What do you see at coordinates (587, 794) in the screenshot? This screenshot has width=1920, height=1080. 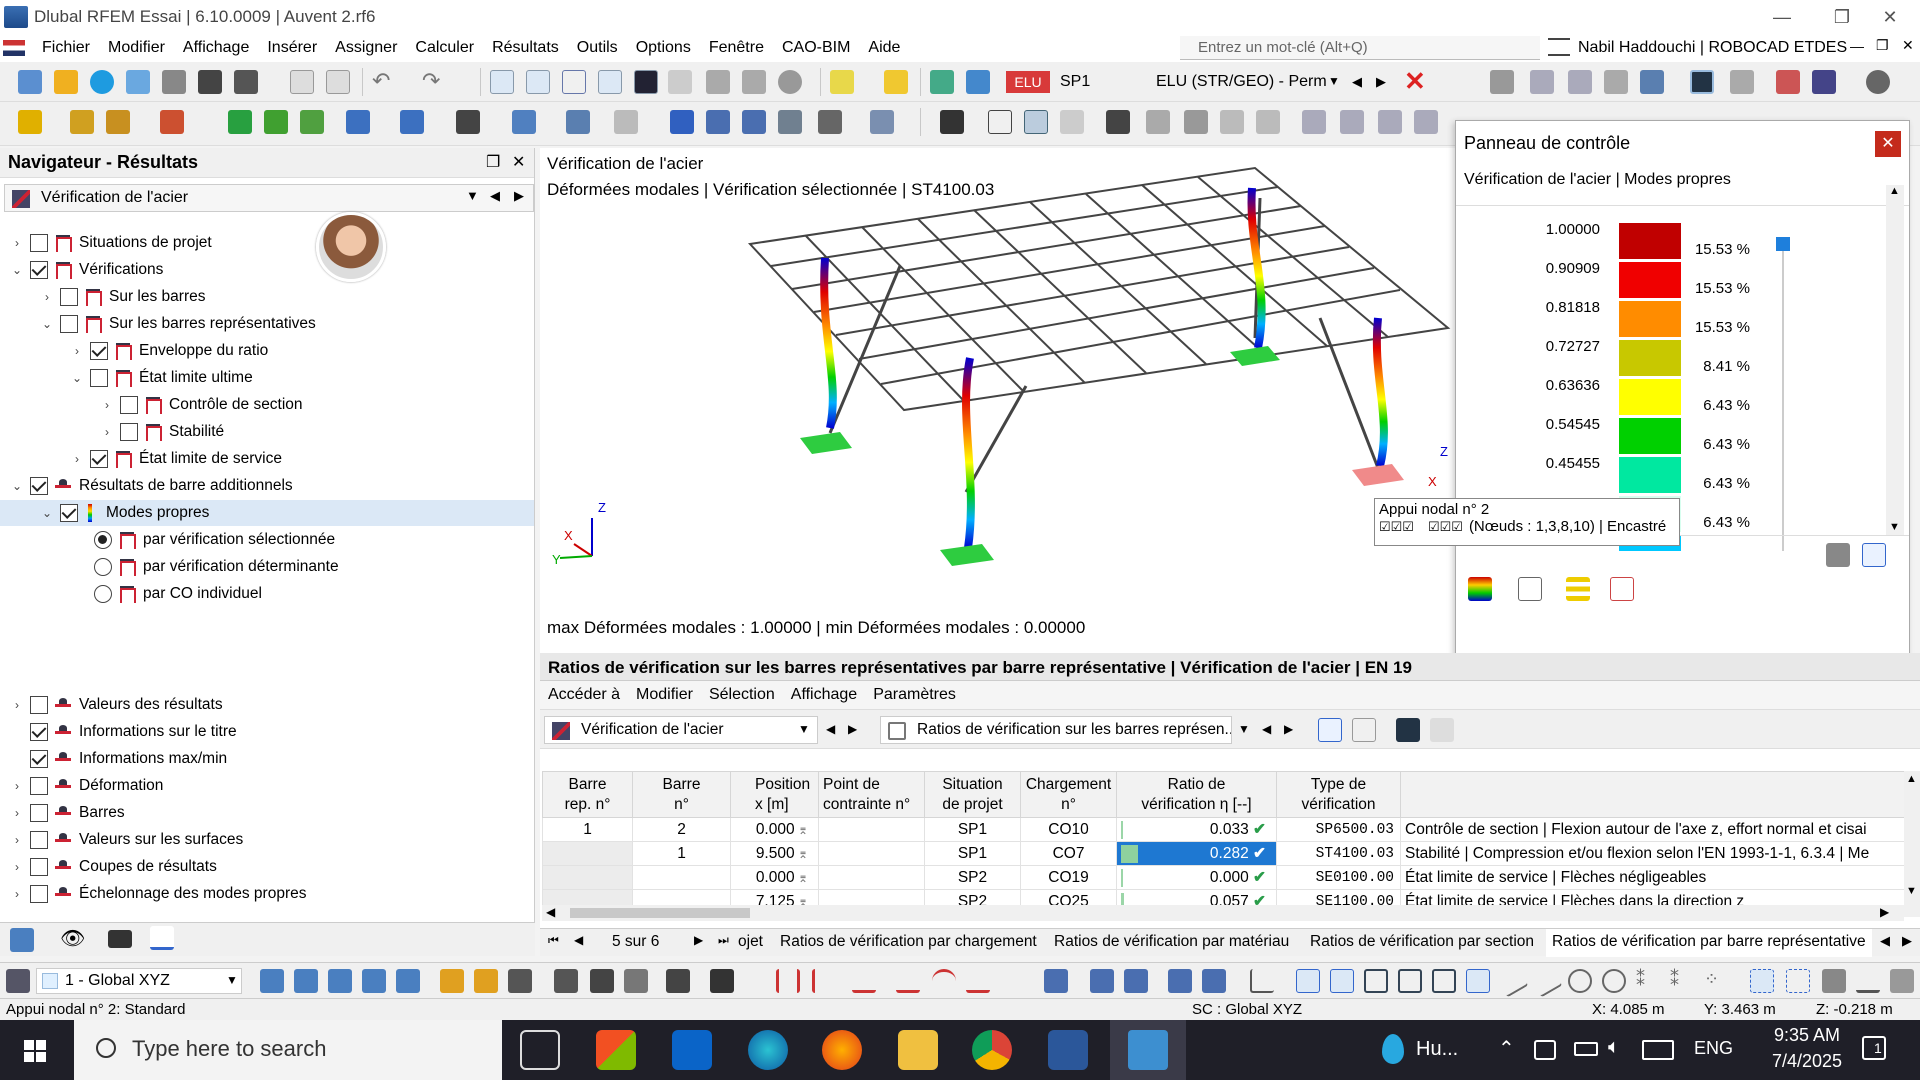 I see `col-barre-rep: Barre rep. n°` at bounding box center [587, 794].